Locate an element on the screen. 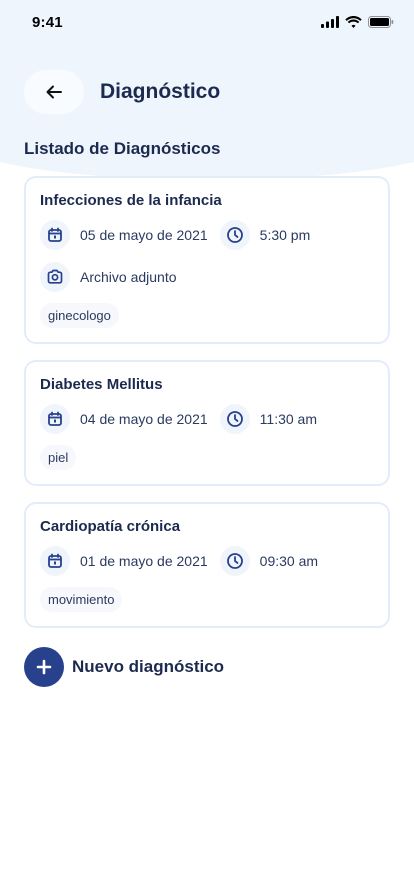  attachment-label: Archivo adjunto is located at coordinates (128, 277).